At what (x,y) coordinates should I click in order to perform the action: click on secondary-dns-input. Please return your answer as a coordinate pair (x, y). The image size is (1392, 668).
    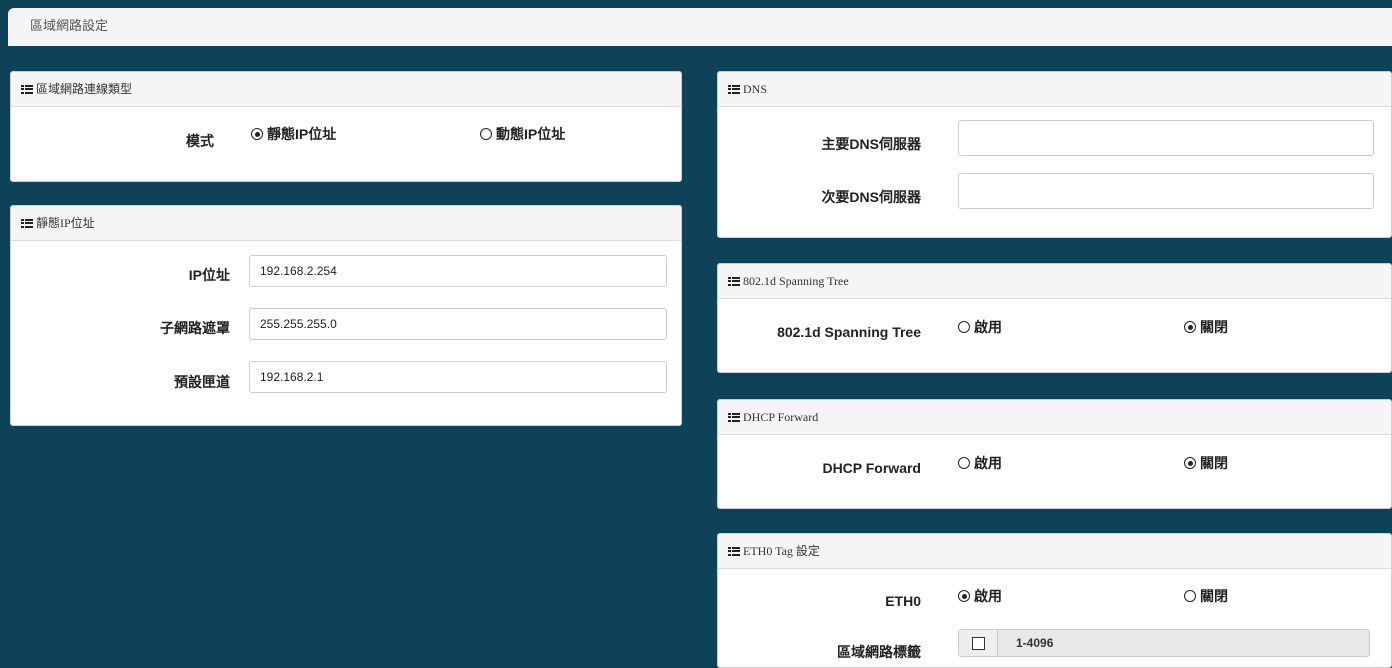
    Looking at the image, I should click on (1166, 191).